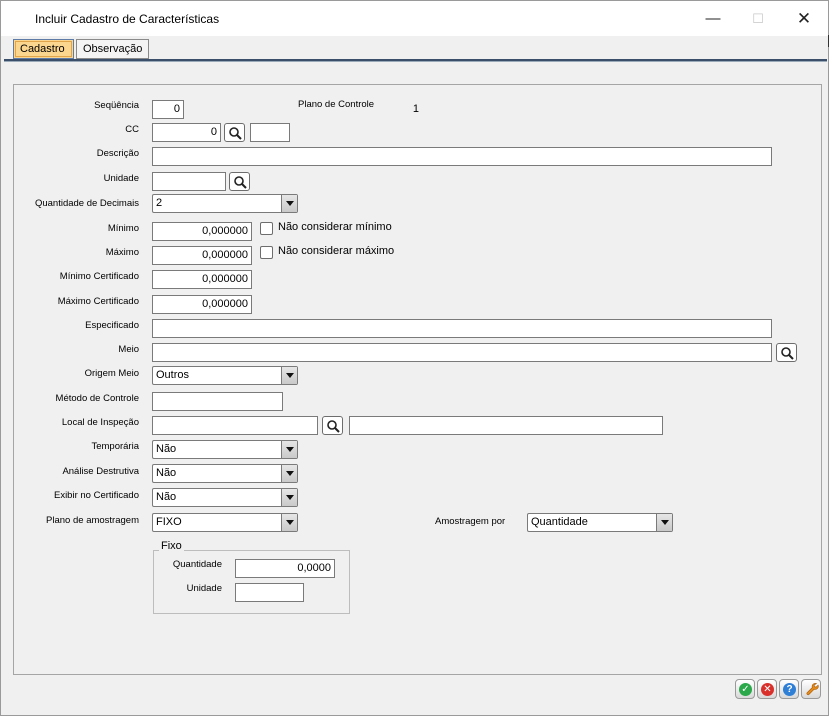 This screenshot has height=716, width=829. What do you see at coordinates (197, 564) in the screenshot?
I see `fixo-quantidade-label: Quantidade` at bounding box center [197, 564].